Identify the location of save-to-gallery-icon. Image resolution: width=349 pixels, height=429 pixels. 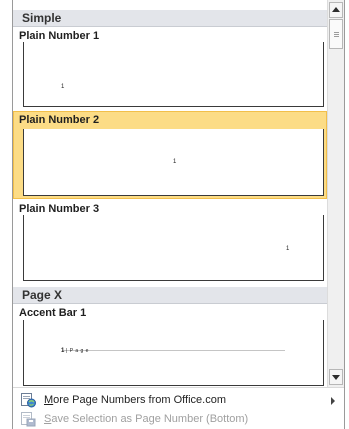
(28, 419).